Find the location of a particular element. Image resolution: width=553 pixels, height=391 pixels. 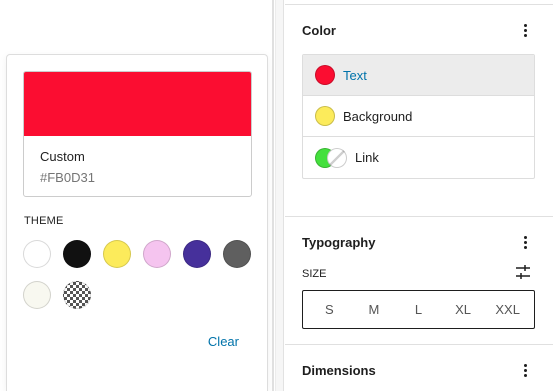

selected-color-card: Custom #FB0D31 is located at coordinates (137, 134).